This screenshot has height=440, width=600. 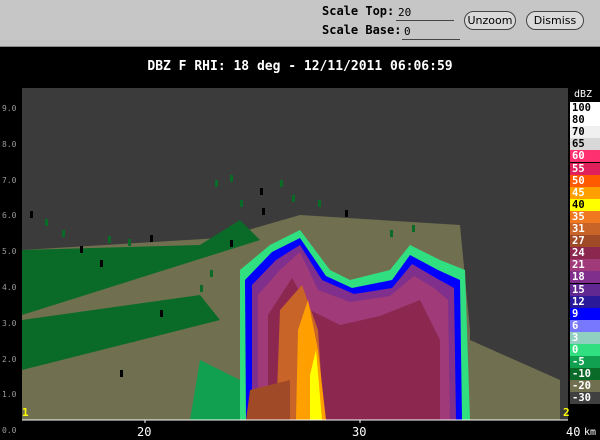 What do you see at coordinates (585, 229) in the screenshot?
I see `scale-swatch: 31` at bounding box center [585, 229].